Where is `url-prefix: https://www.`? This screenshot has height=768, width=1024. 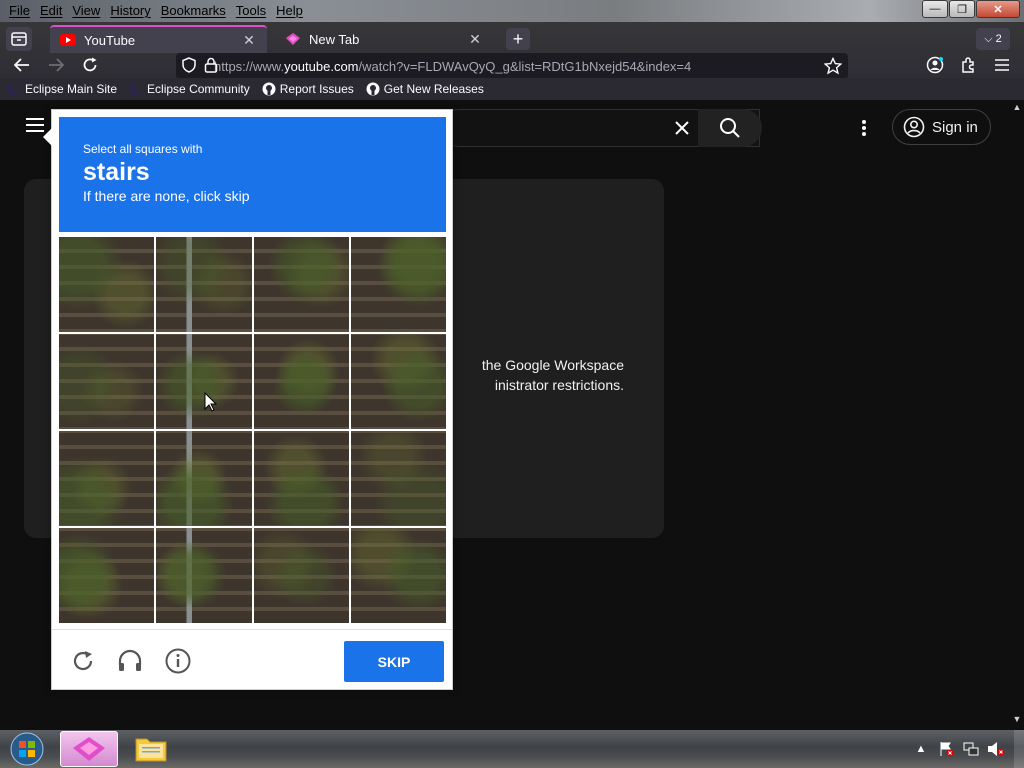 url-prefix: https://www. is located at coordinates (249, 66).